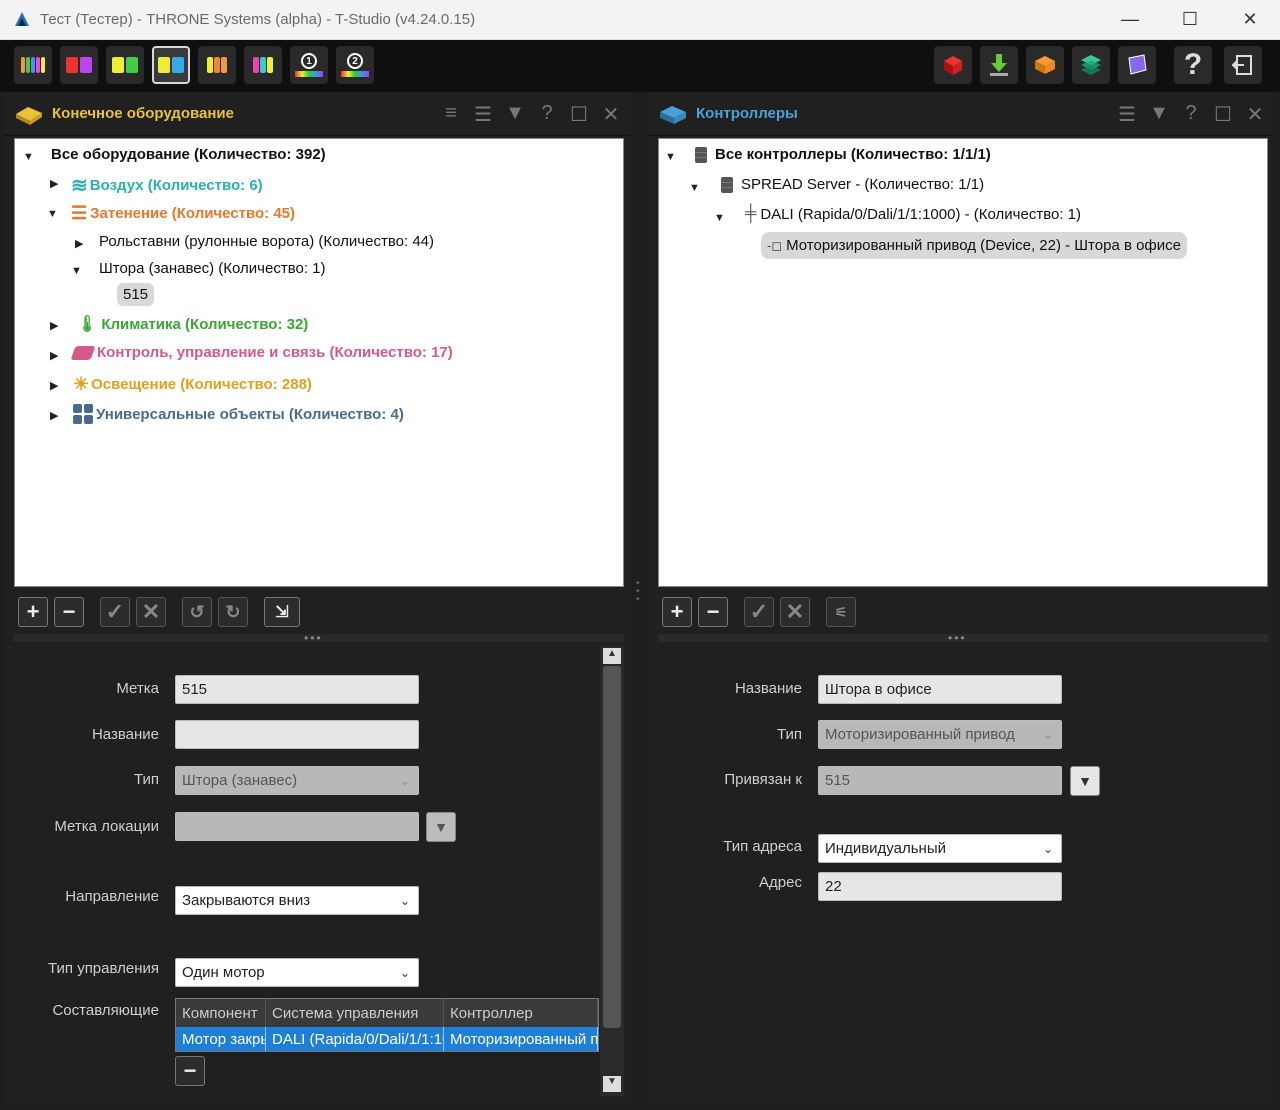 The image size is (1280, 1110). What do you see at coordinates (441, 827) in the screenshot?
I see `location-dropdown-button: ▼` at bounding box center [441, 827].